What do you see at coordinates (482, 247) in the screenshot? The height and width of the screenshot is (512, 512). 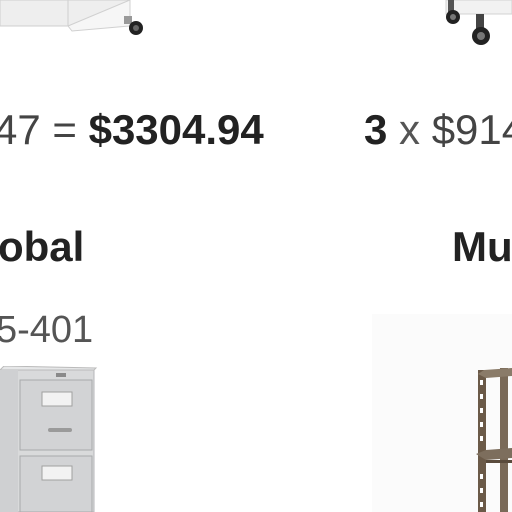 I see `right-product-title: Mu` at bounding box center [482, 247].